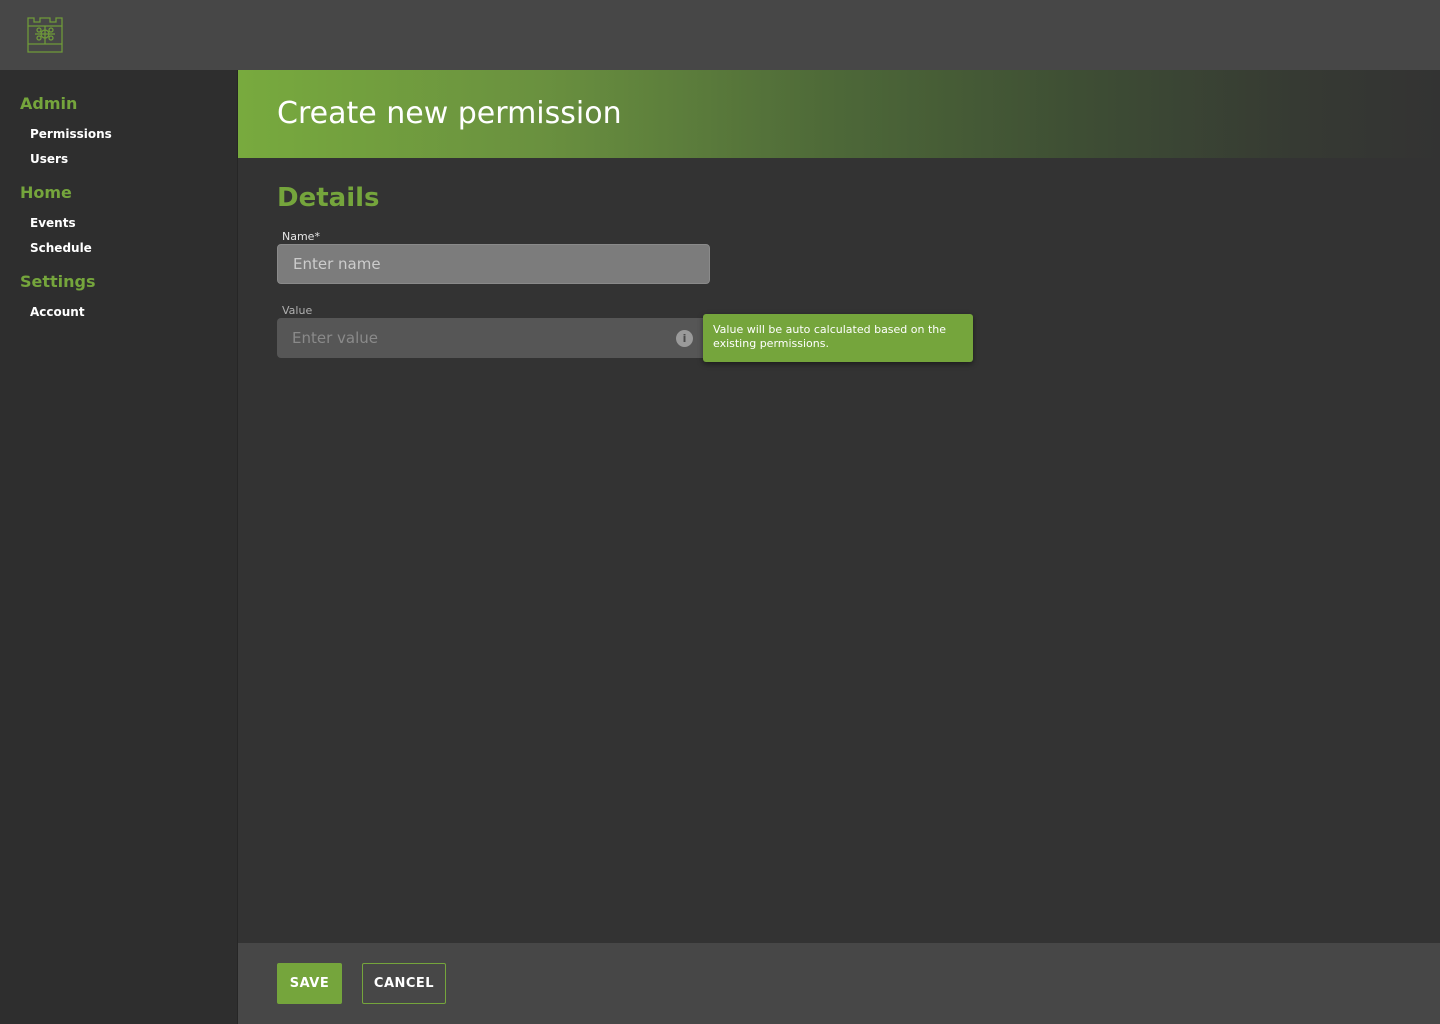  What do you see at coordinates (46, 192) in the screenshot?
I see `sidebar-group-home: Home` at bounding box center [46, 192].